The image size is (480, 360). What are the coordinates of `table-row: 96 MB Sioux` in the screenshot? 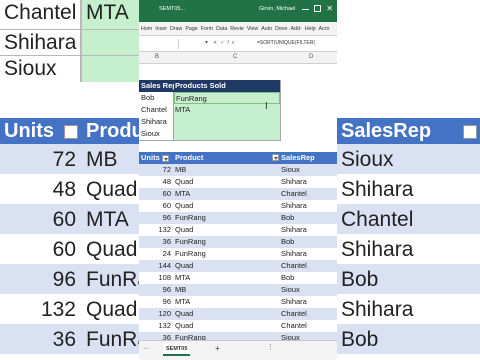 It's located at (238, 290).